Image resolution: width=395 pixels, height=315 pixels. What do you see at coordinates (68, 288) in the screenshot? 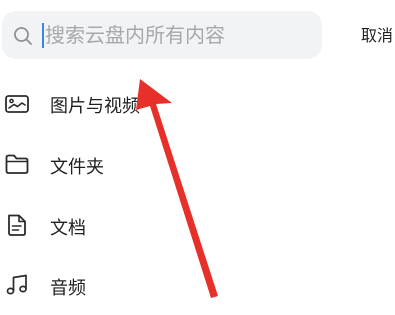
I see `category-label: 音频` at bounding box center [68, 288].